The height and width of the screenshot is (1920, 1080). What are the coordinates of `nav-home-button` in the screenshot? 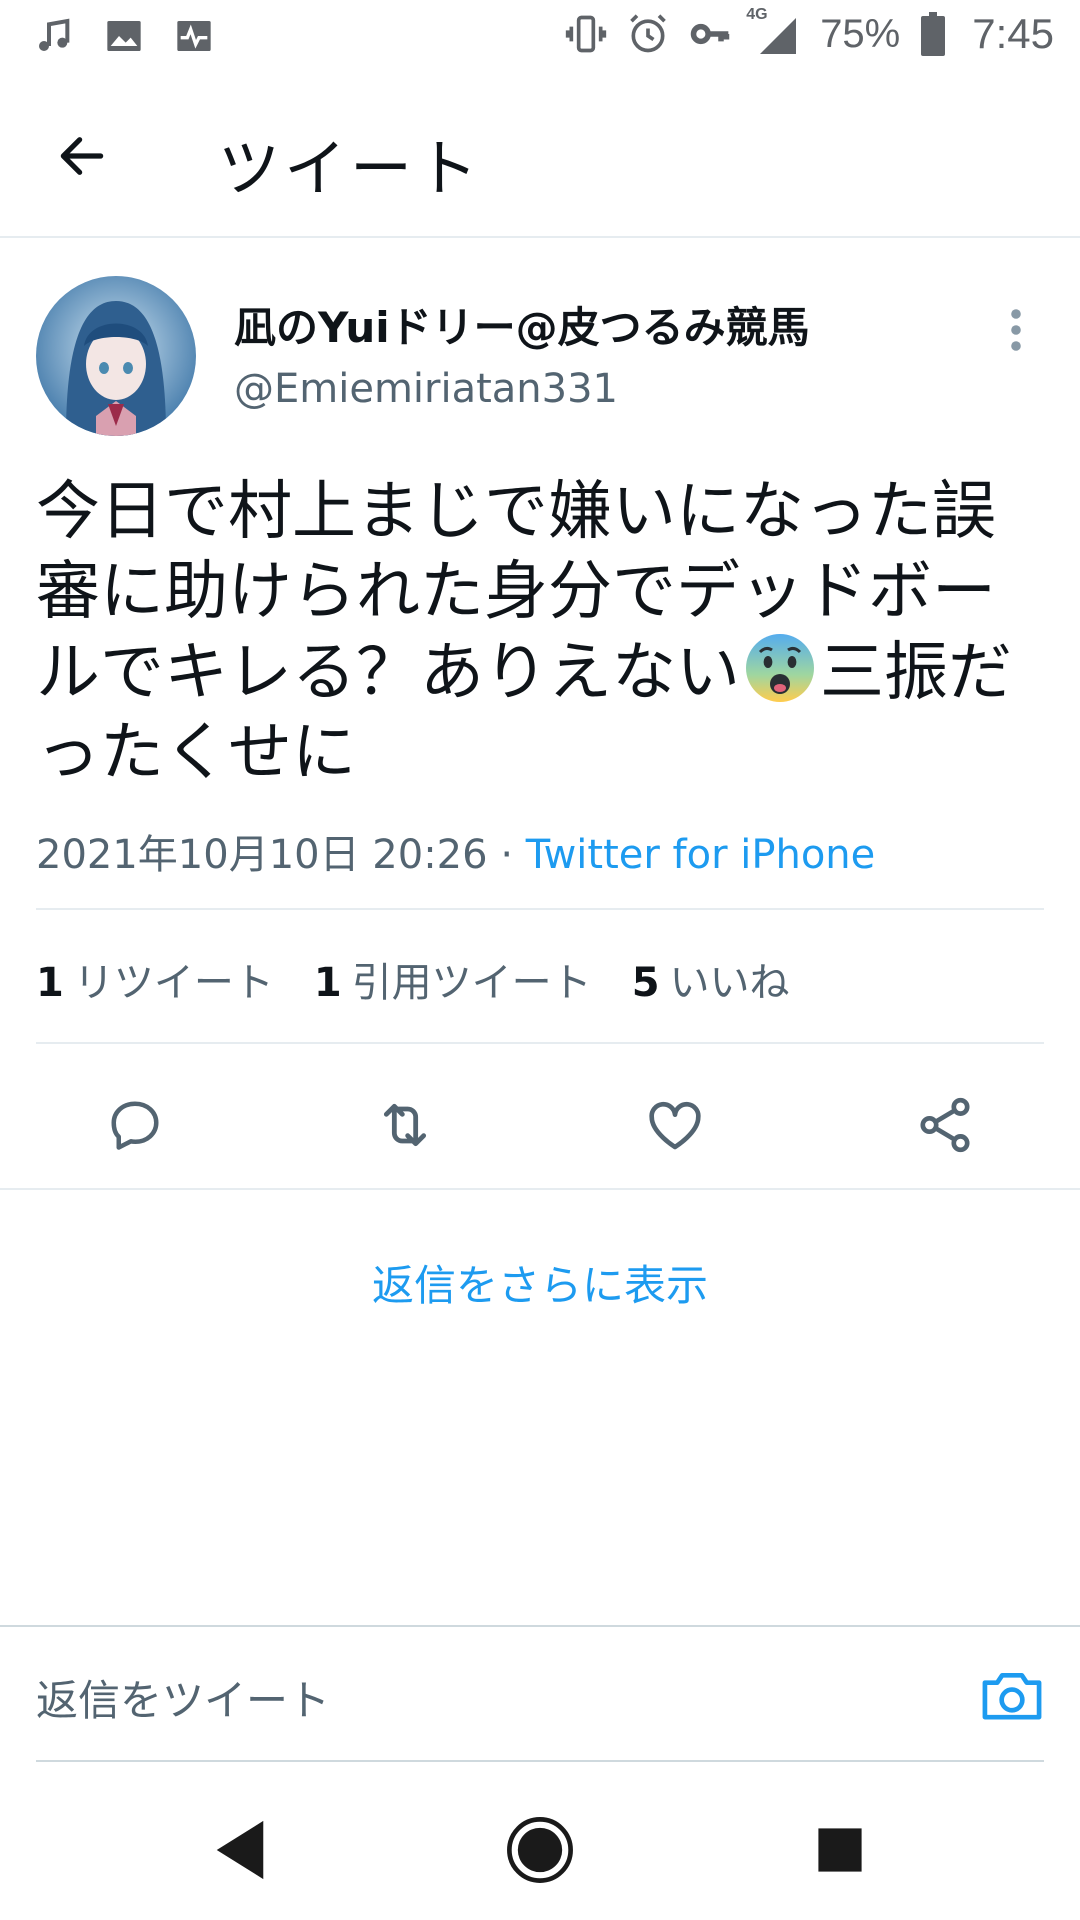 It's located at (540, 1850).